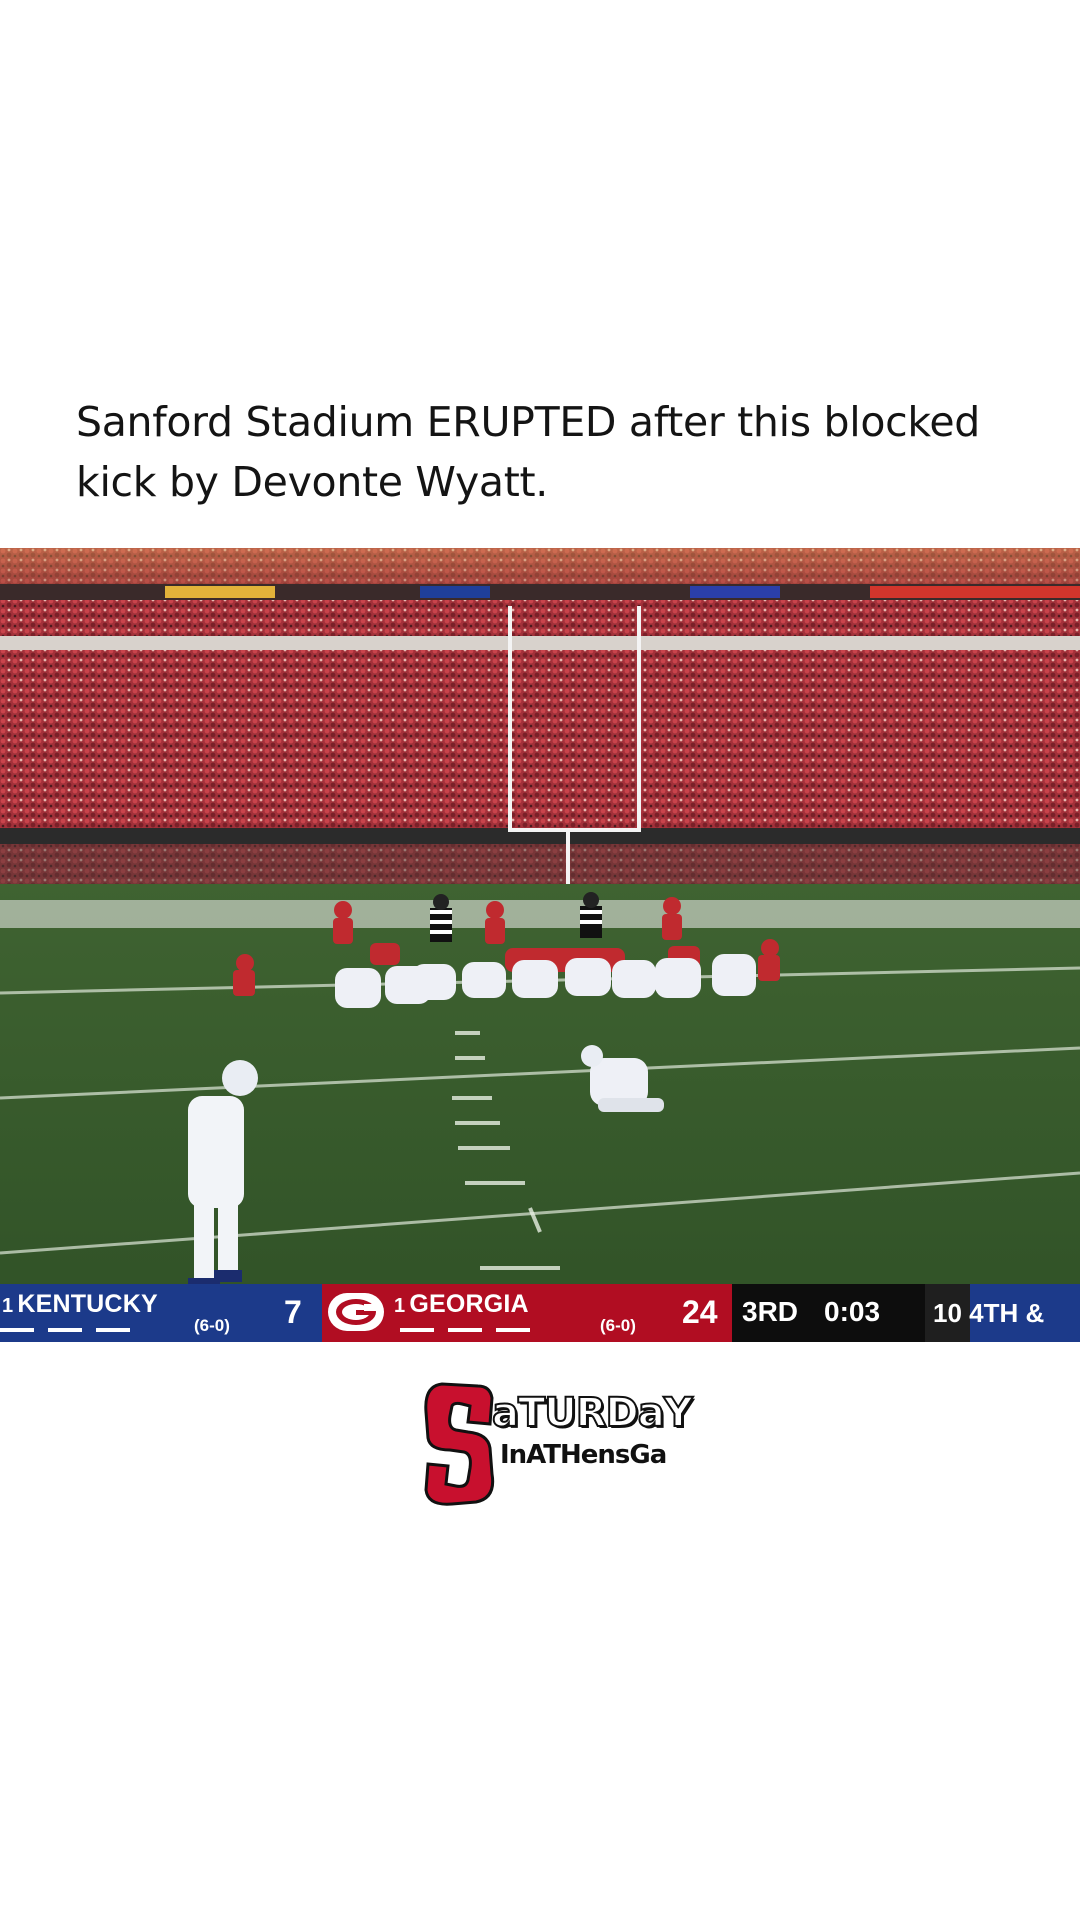 Image resolution: width=1080 pixels, height=1920 pixels. What do you see at coordinates (356, 1312) in the screenshot?
I see `georgia-g-logo-icon` at bounding box center [356, 1312].